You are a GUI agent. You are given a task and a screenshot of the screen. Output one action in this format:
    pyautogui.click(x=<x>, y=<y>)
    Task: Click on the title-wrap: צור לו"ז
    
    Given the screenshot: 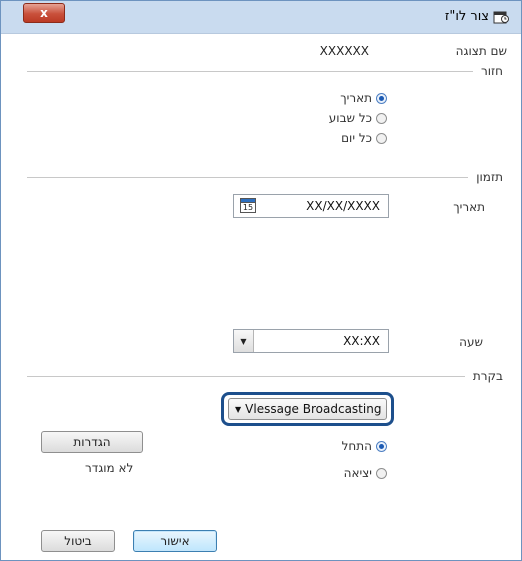 What is the action you would take?
    pyautogui.click(x=477, y=16)
    